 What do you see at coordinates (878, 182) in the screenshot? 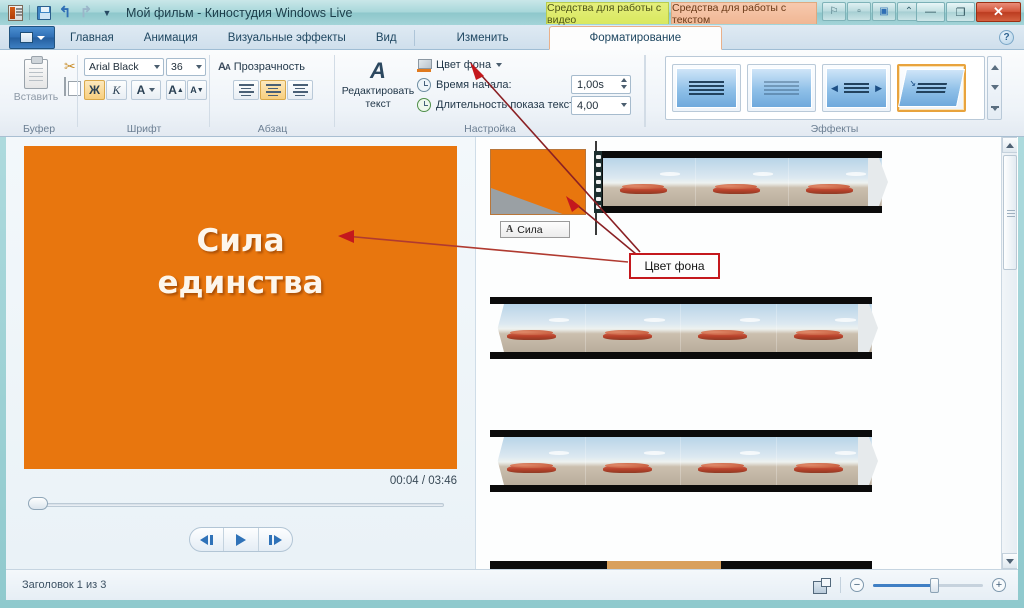
I see `clip-end-arrow` at bounding box center [878, 182].